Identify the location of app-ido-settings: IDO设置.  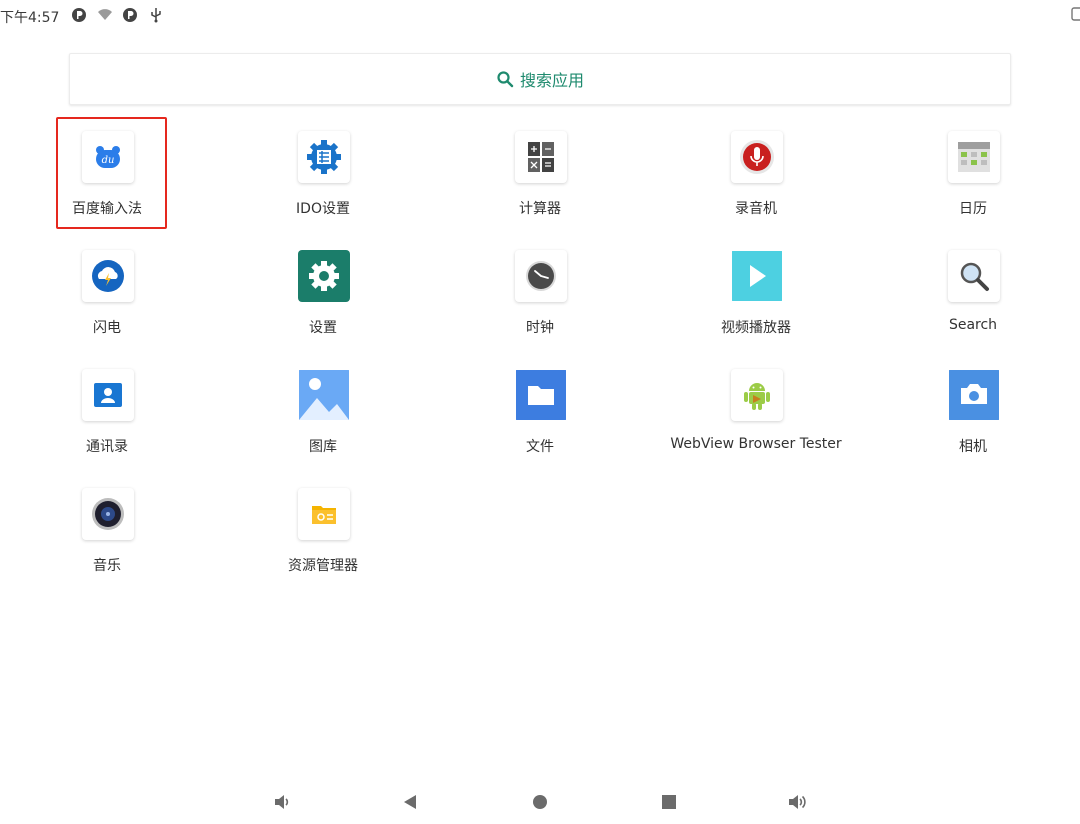
(323, 174).